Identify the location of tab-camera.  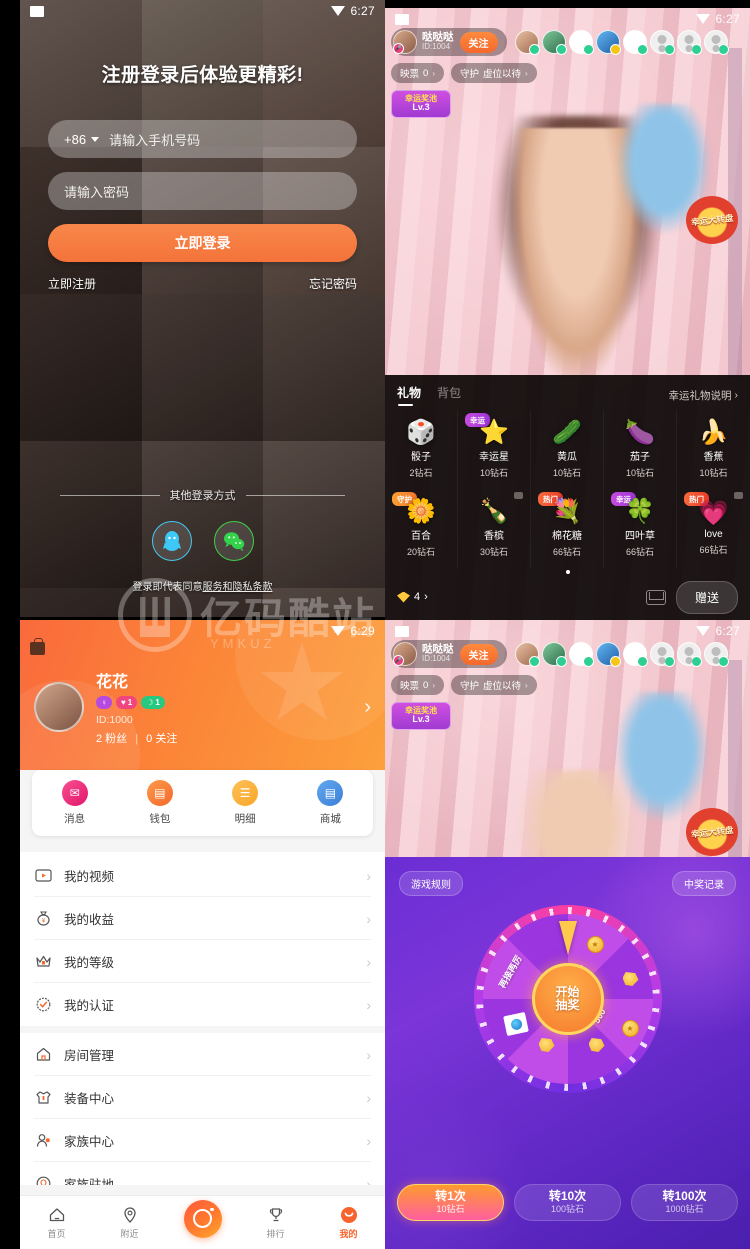
(202, 1218).